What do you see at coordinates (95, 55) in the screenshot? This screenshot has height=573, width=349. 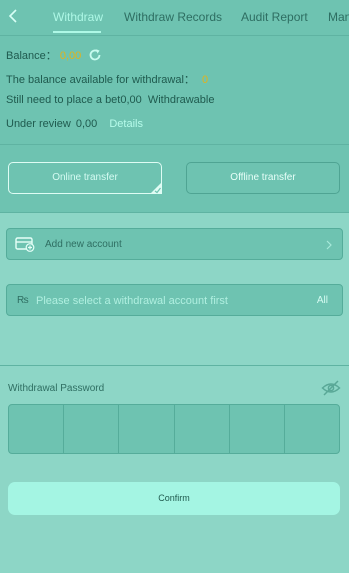 I see `refresh-icon` at bounding box center [95, 55].